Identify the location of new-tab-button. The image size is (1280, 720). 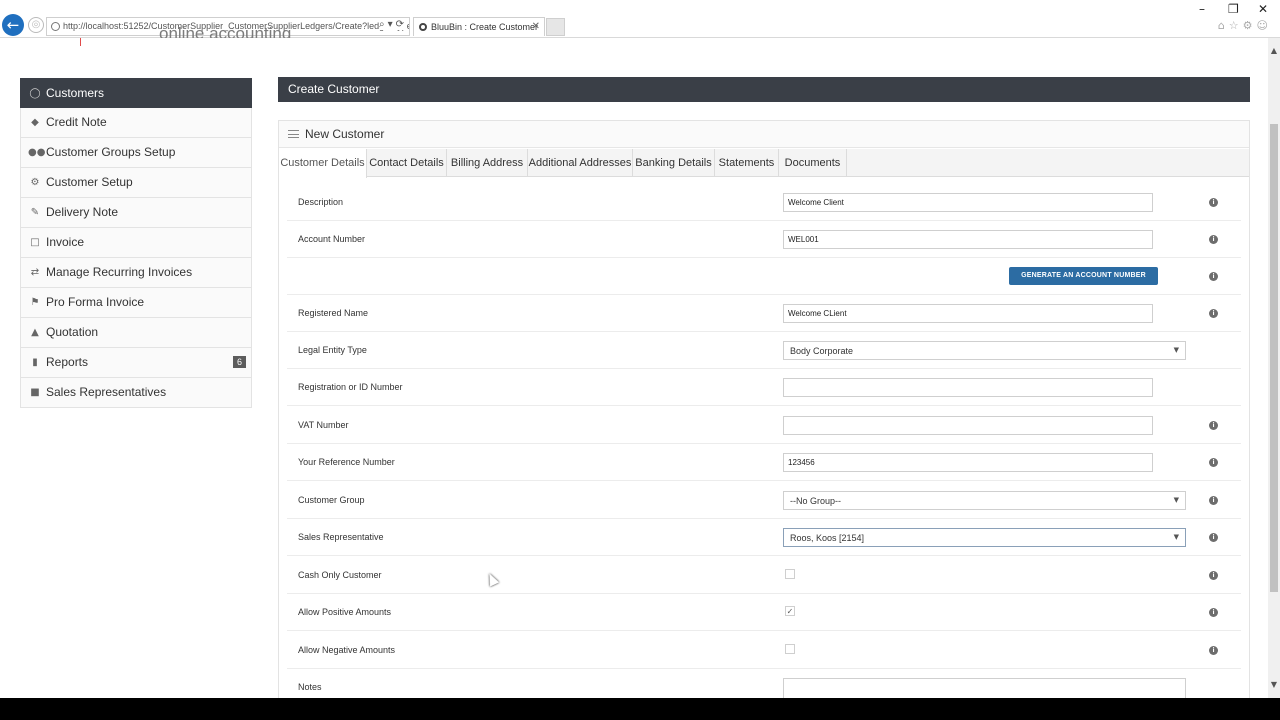
(555, 27).